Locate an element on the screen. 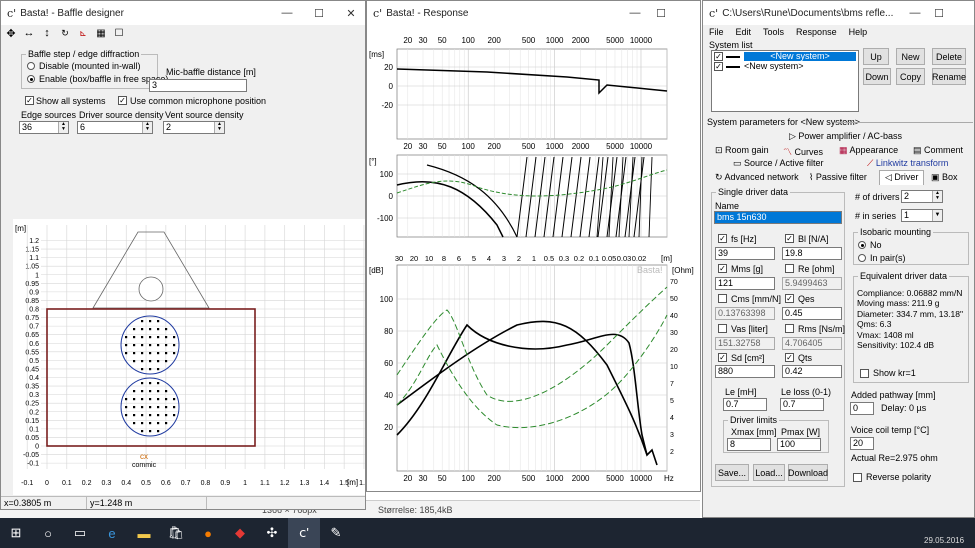 The height and width of the screenshot is (548, 975). app-dots-icon: ✣ is located at coordinates (272, 533).